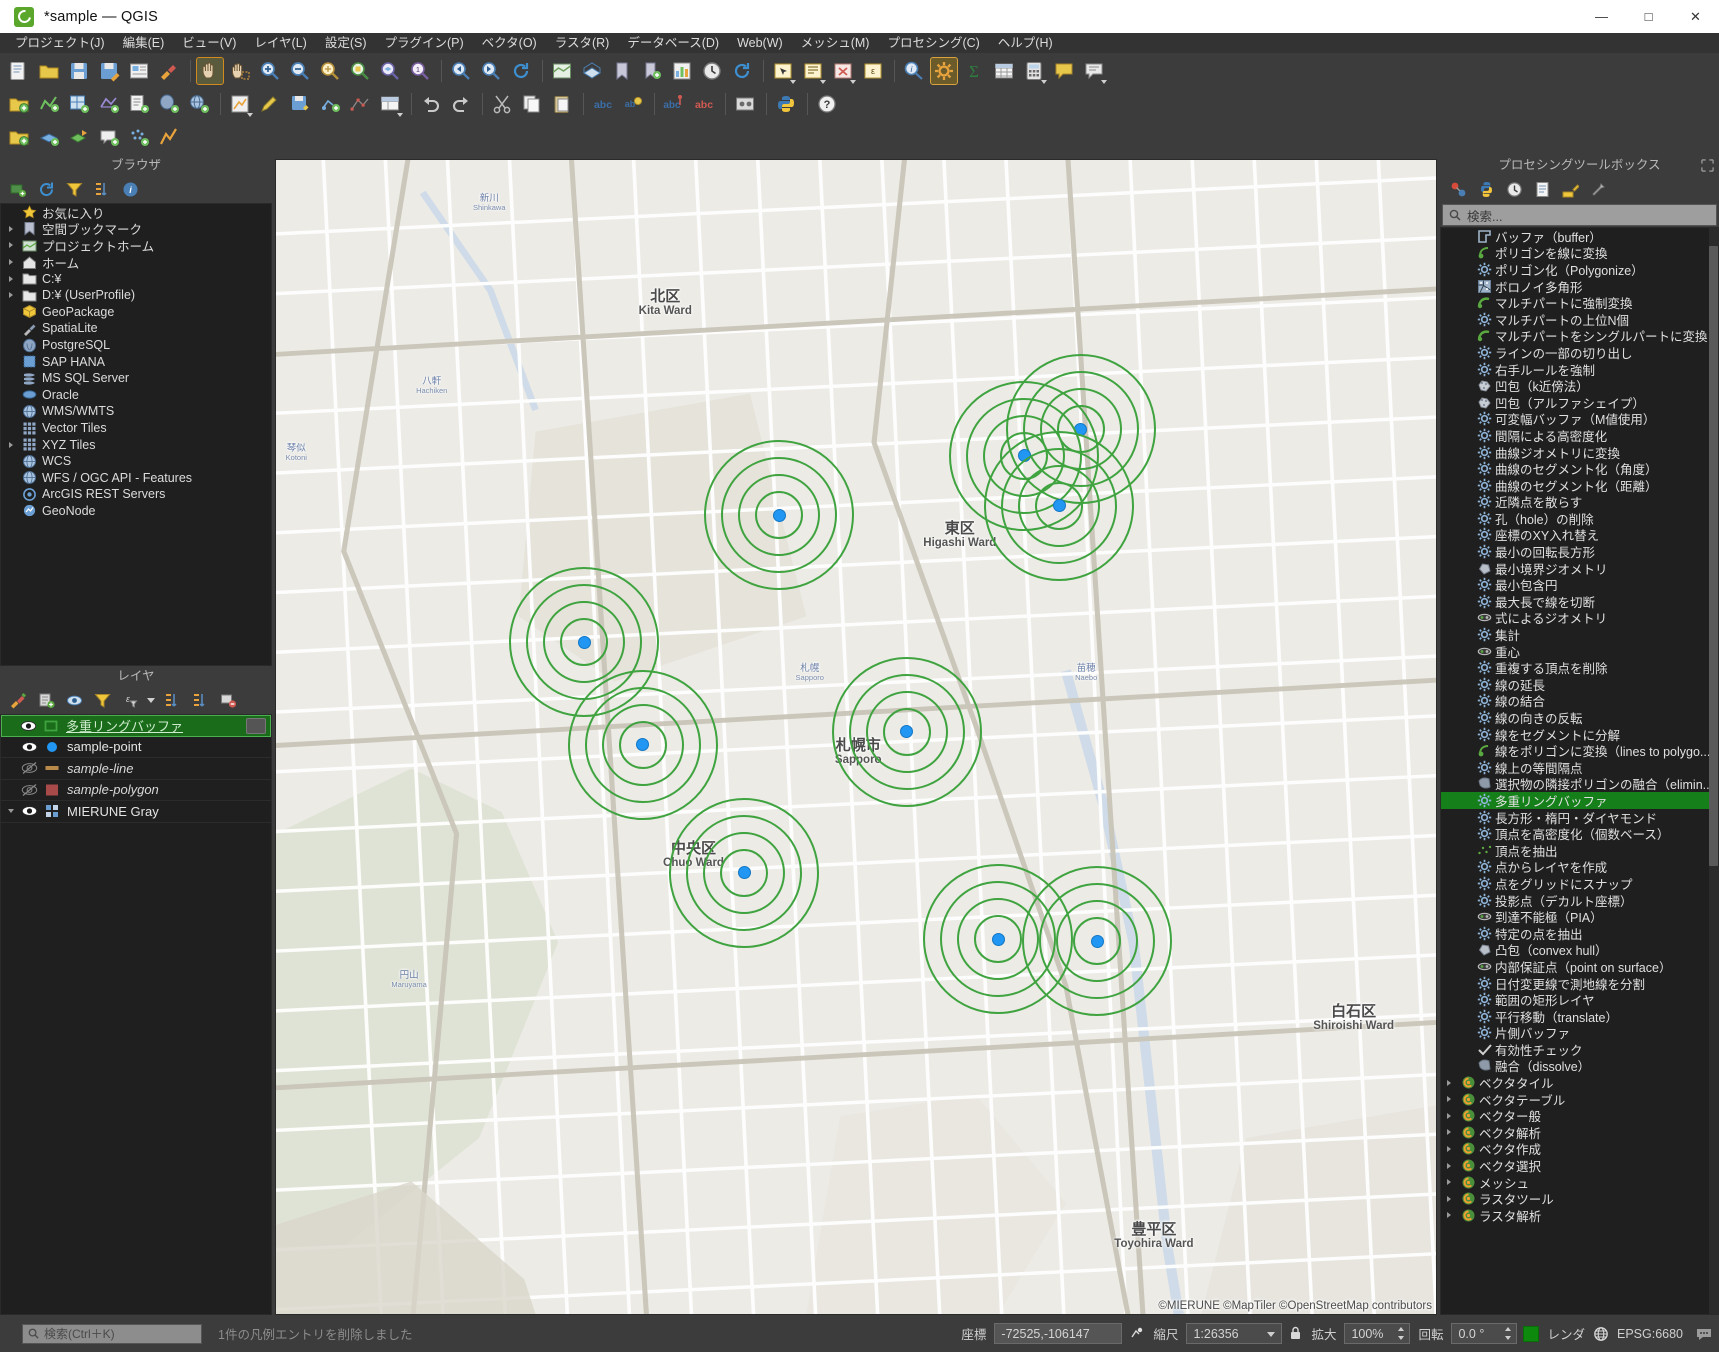 The image size is (1719, 1352). I want to click on processing-item-29: 線の向きの反転, so click(1579, 717).